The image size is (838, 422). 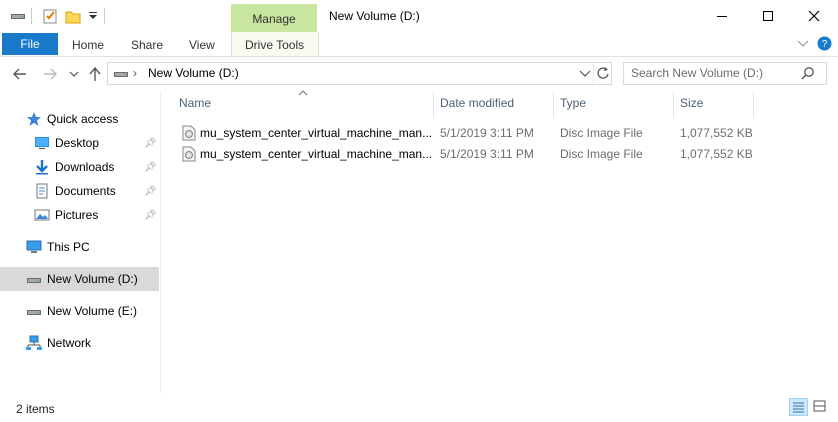 What do you see at coordinates (274, 45) in the screenshot?
I see `tab-drive-tools: Drive Tools` at bounding box center [274, 45].